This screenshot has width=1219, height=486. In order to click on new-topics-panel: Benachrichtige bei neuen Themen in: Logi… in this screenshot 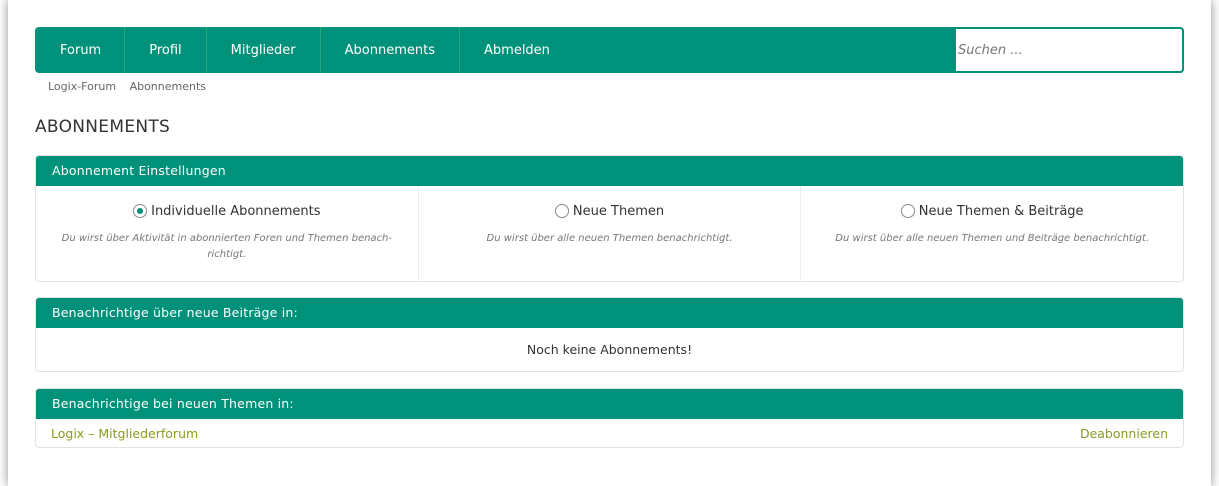, I will do `click(609, 418)`.